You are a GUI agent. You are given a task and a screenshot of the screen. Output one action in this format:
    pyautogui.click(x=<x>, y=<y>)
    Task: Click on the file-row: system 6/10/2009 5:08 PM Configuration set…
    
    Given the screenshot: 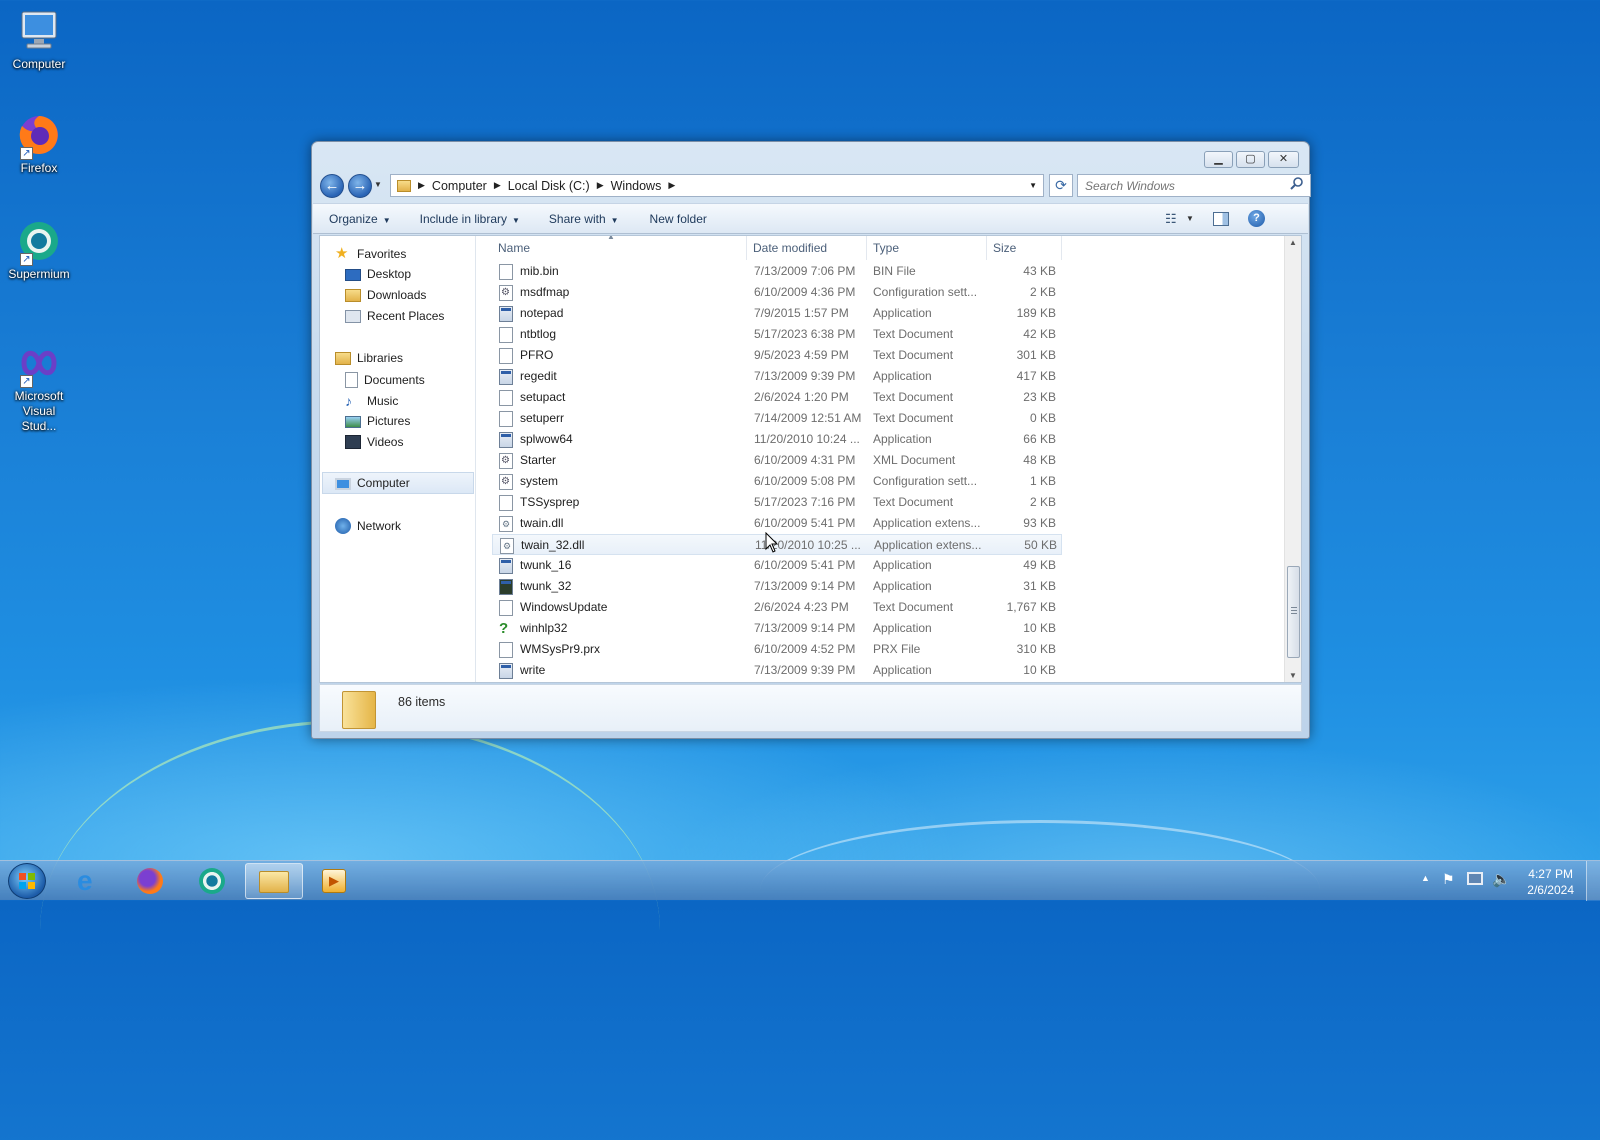 What is the action you would take?
    pyautogui.click(x=777, y=481)
    